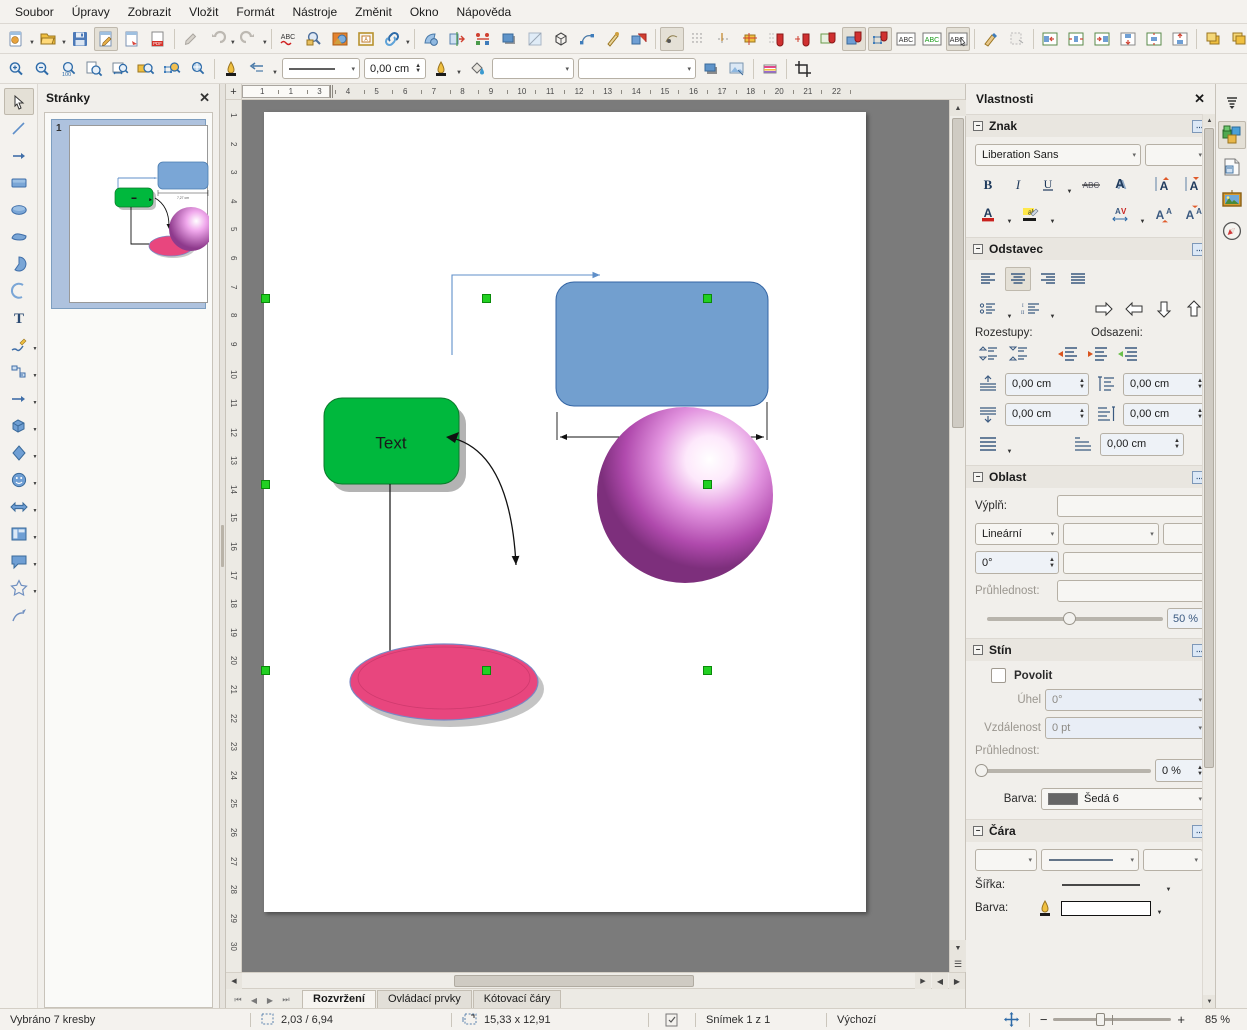 The width and height of the screenshot is (1247, 1030). What do you see at coordinates (671, 38) in the screenshot?
I see `display-grid-button` at bounding box center [671, 38].